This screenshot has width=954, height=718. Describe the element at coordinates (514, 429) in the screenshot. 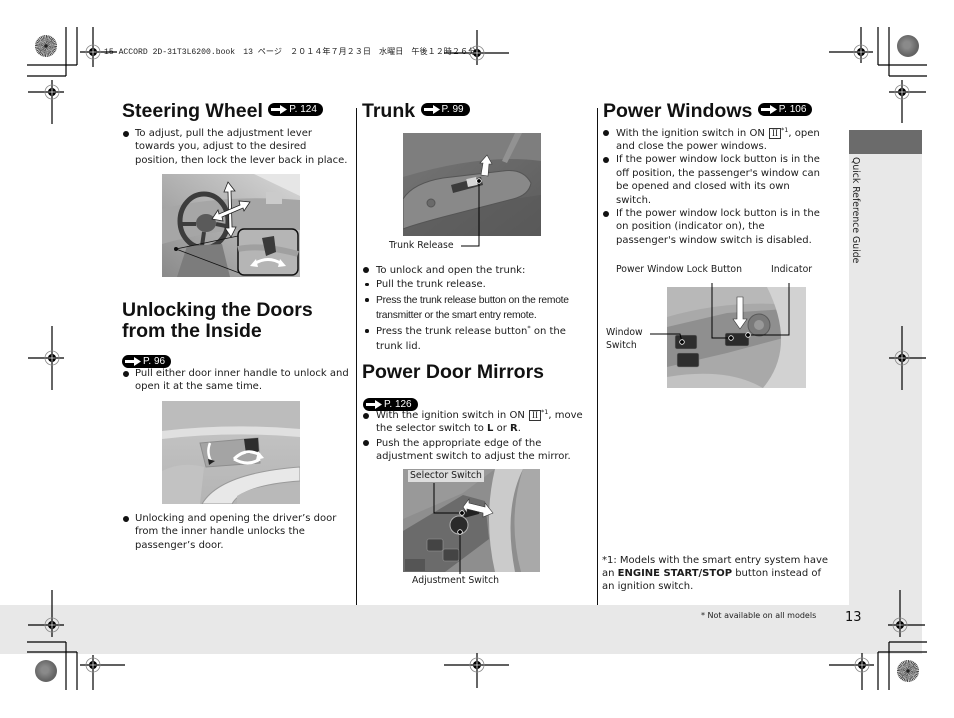

I see `selector-position-right: R` at that location.